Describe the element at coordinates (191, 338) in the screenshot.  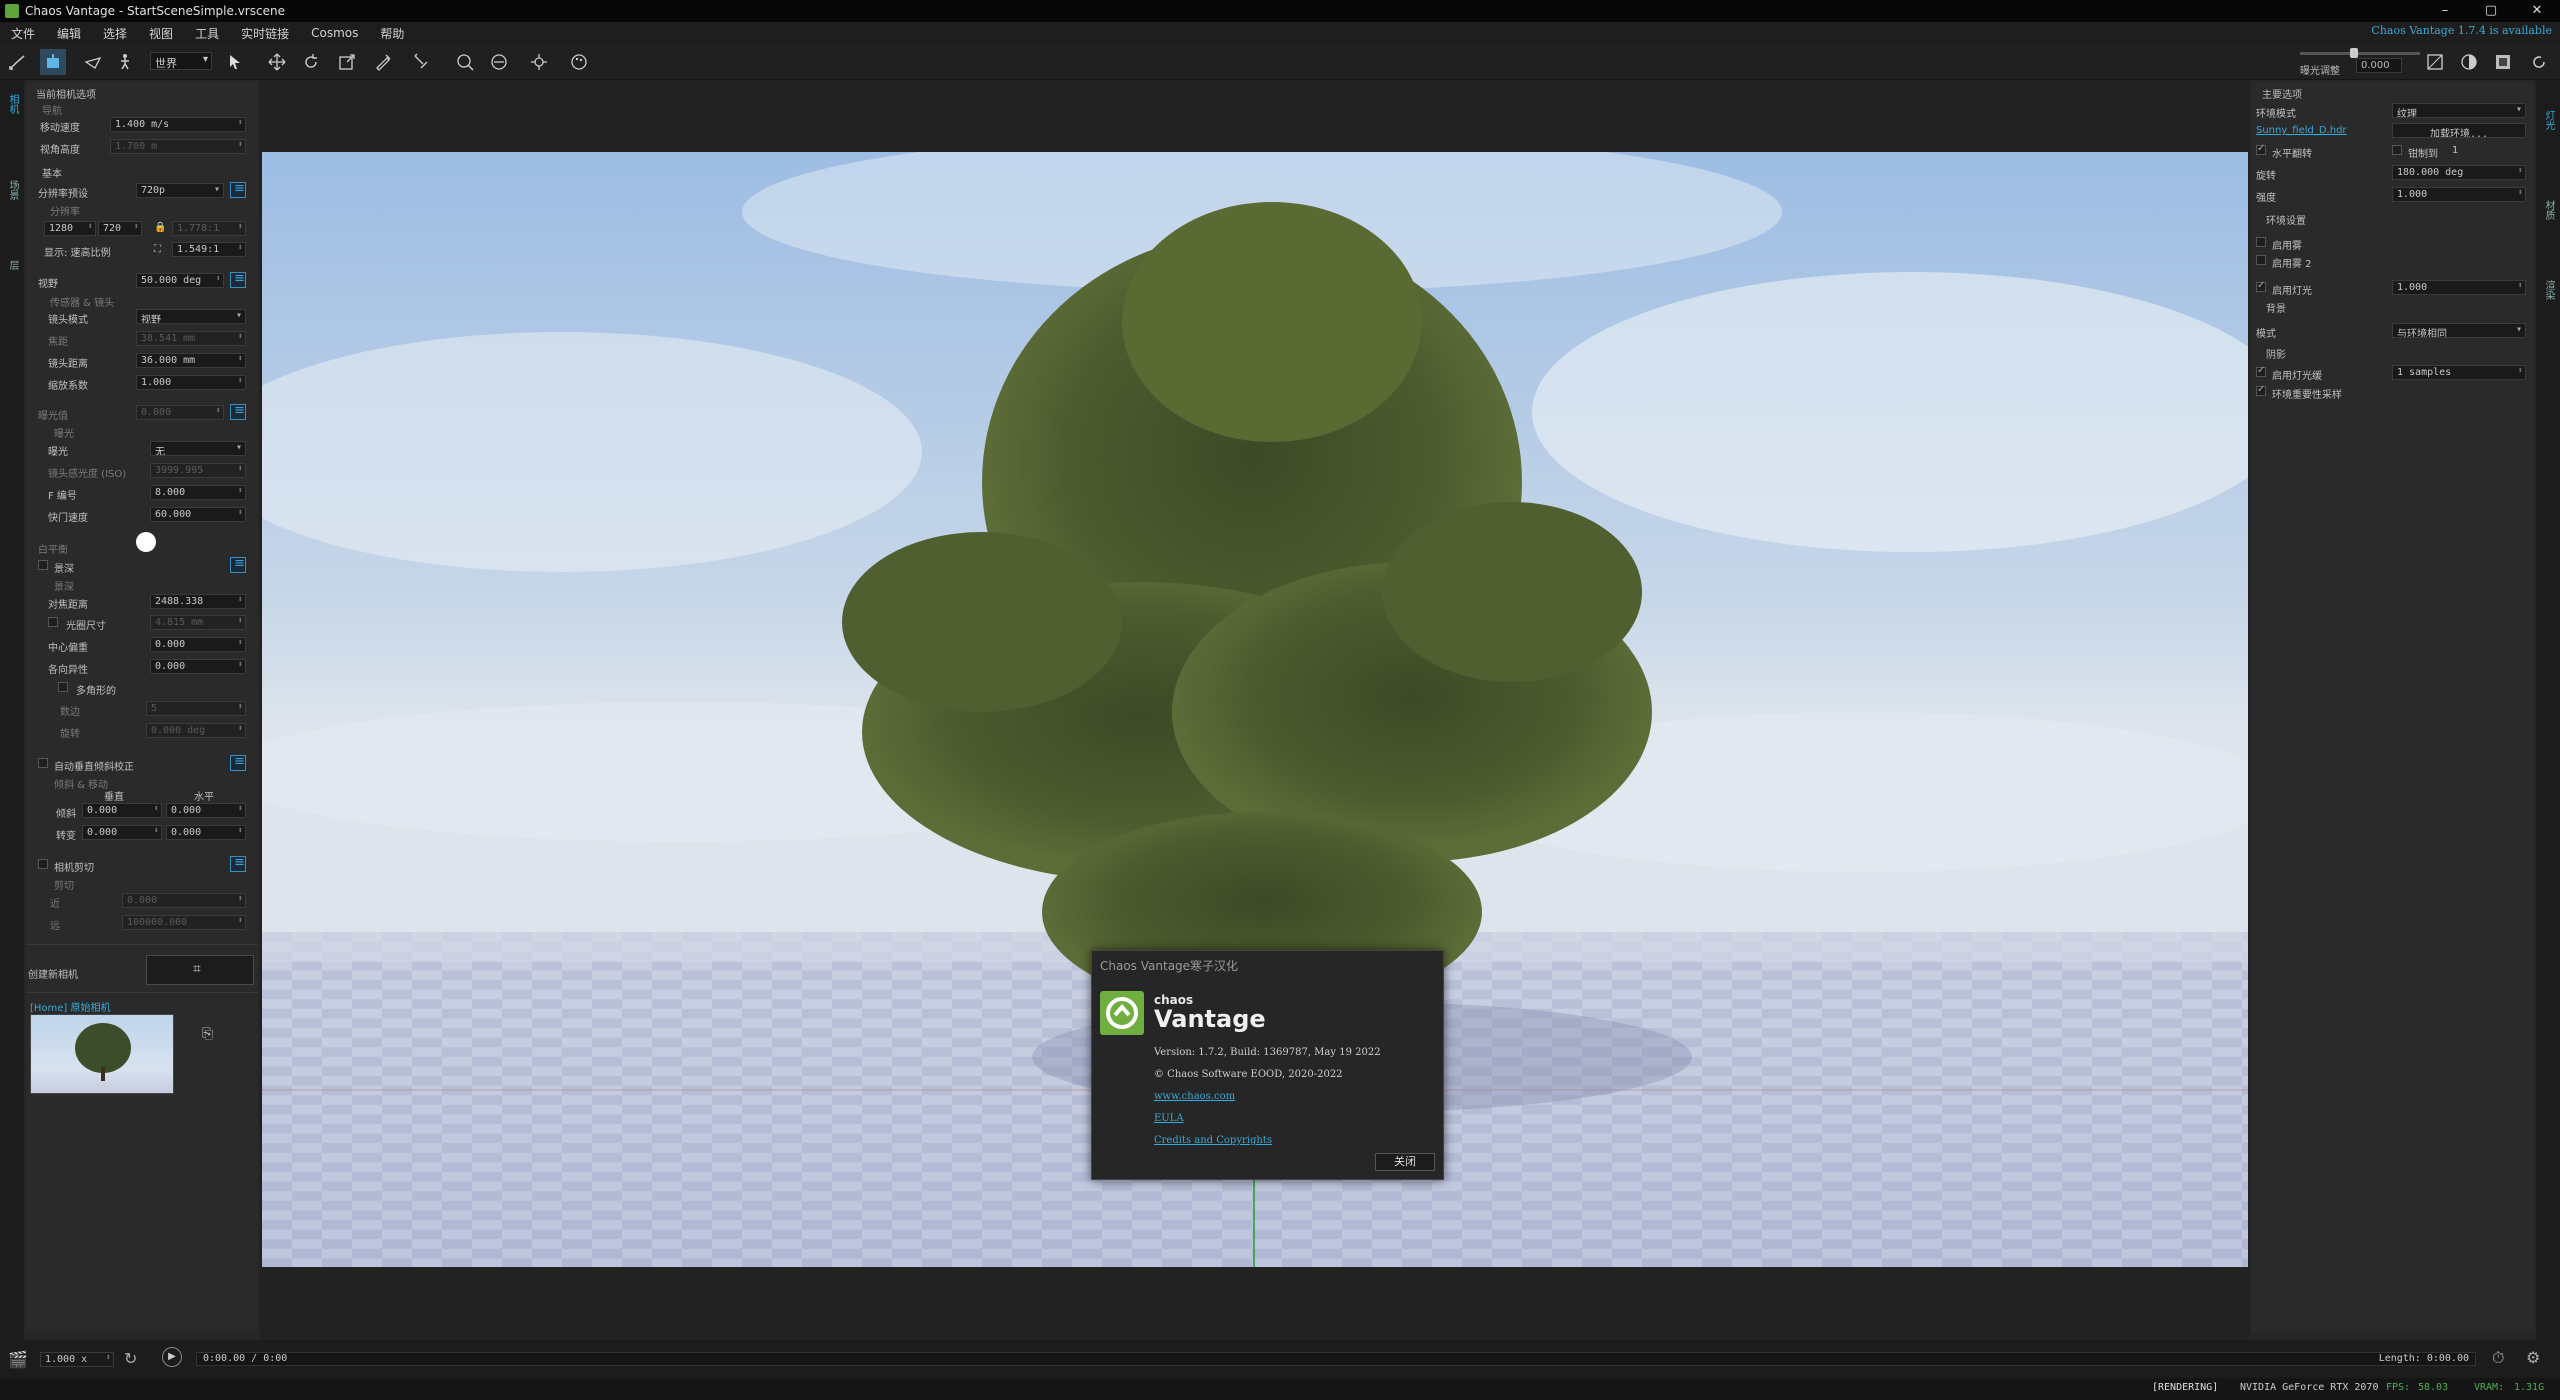
I see `focal-field: 38.541 mm` at that location.